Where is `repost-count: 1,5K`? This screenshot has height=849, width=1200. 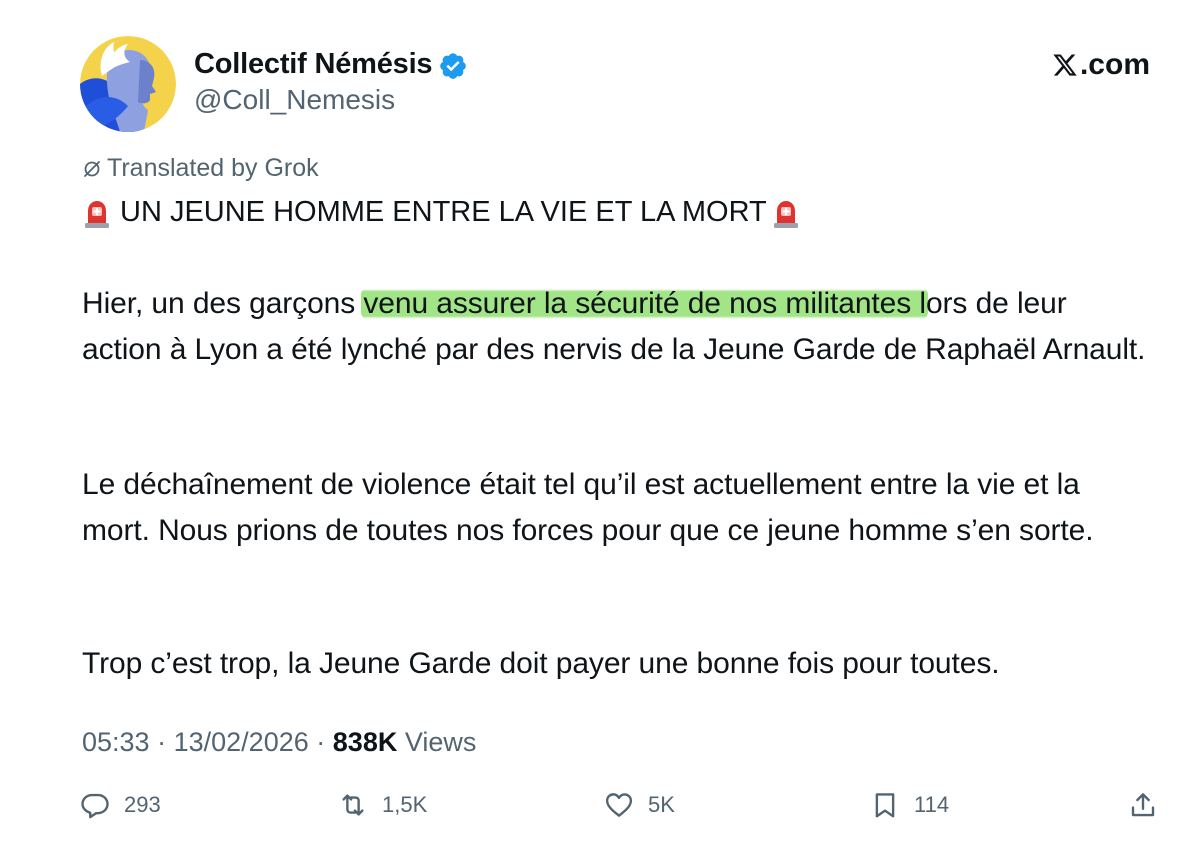
repost-count: 1,5K is located at coordinates (405, 804).